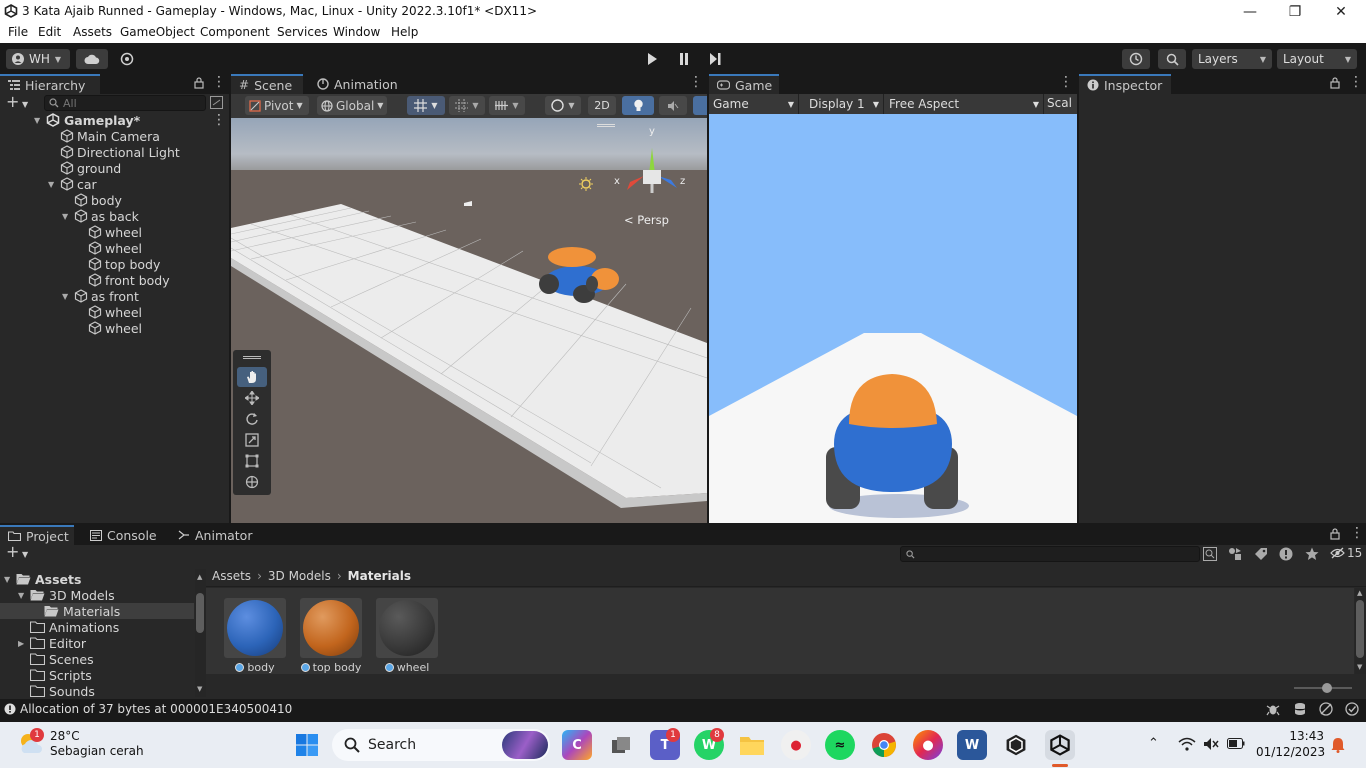 The height and width of the screenshot is (768, 1366). Describe the element at coordinates (965, 104) in the screenshot. I see `aspect-dropdown: Free Aspect ▼` at that location.